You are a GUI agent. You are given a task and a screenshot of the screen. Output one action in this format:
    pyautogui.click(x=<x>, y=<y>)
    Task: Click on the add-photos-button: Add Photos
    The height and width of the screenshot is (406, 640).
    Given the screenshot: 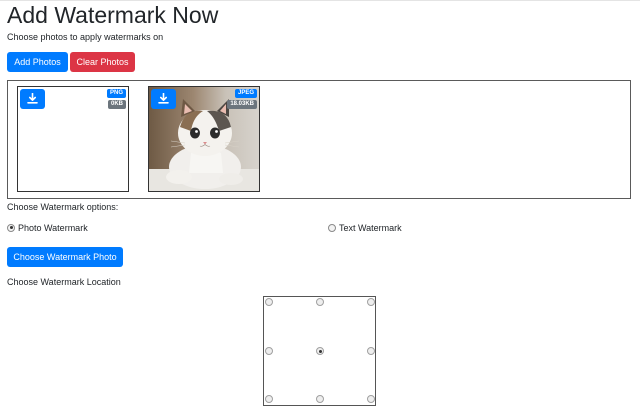 What is the action you would take?
    pyautogui.click(x=37, y=62)
    